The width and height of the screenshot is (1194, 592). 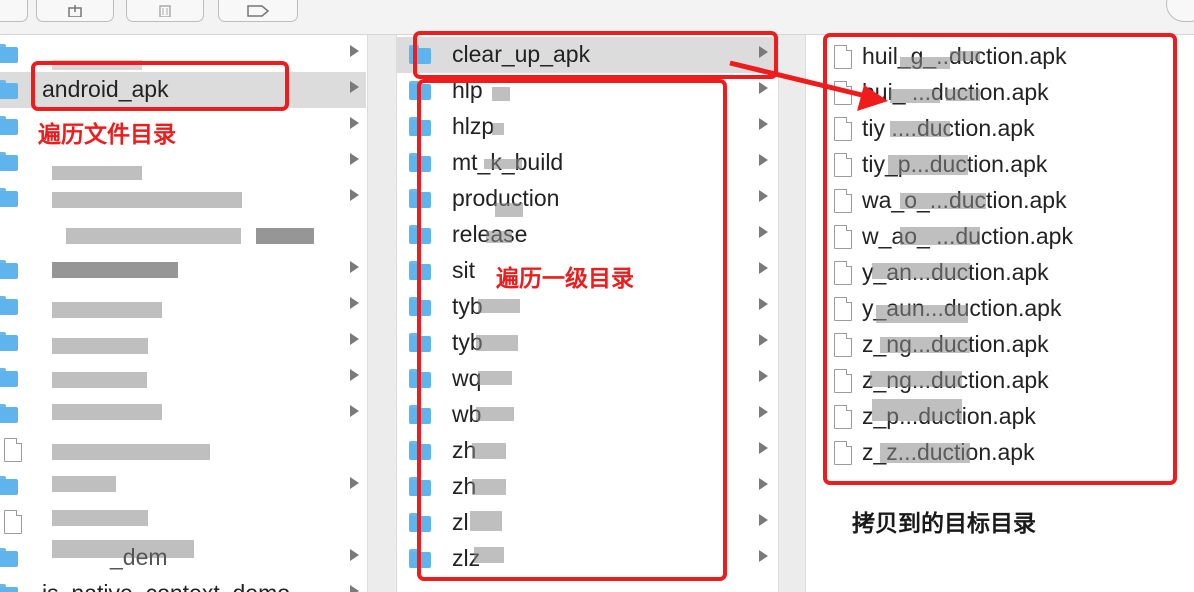 What do you see at coordinates (872, 98) in the screenshot?
I see `arrow-head` at bounding box center [872, 98].